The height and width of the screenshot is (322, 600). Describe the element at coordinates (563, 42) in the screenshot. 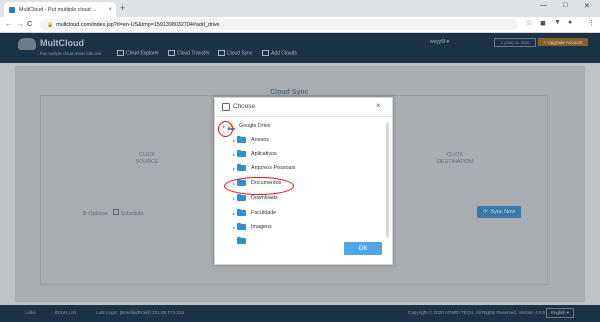

I see `upgrade-account-button: + Upgrade Account` at that location.